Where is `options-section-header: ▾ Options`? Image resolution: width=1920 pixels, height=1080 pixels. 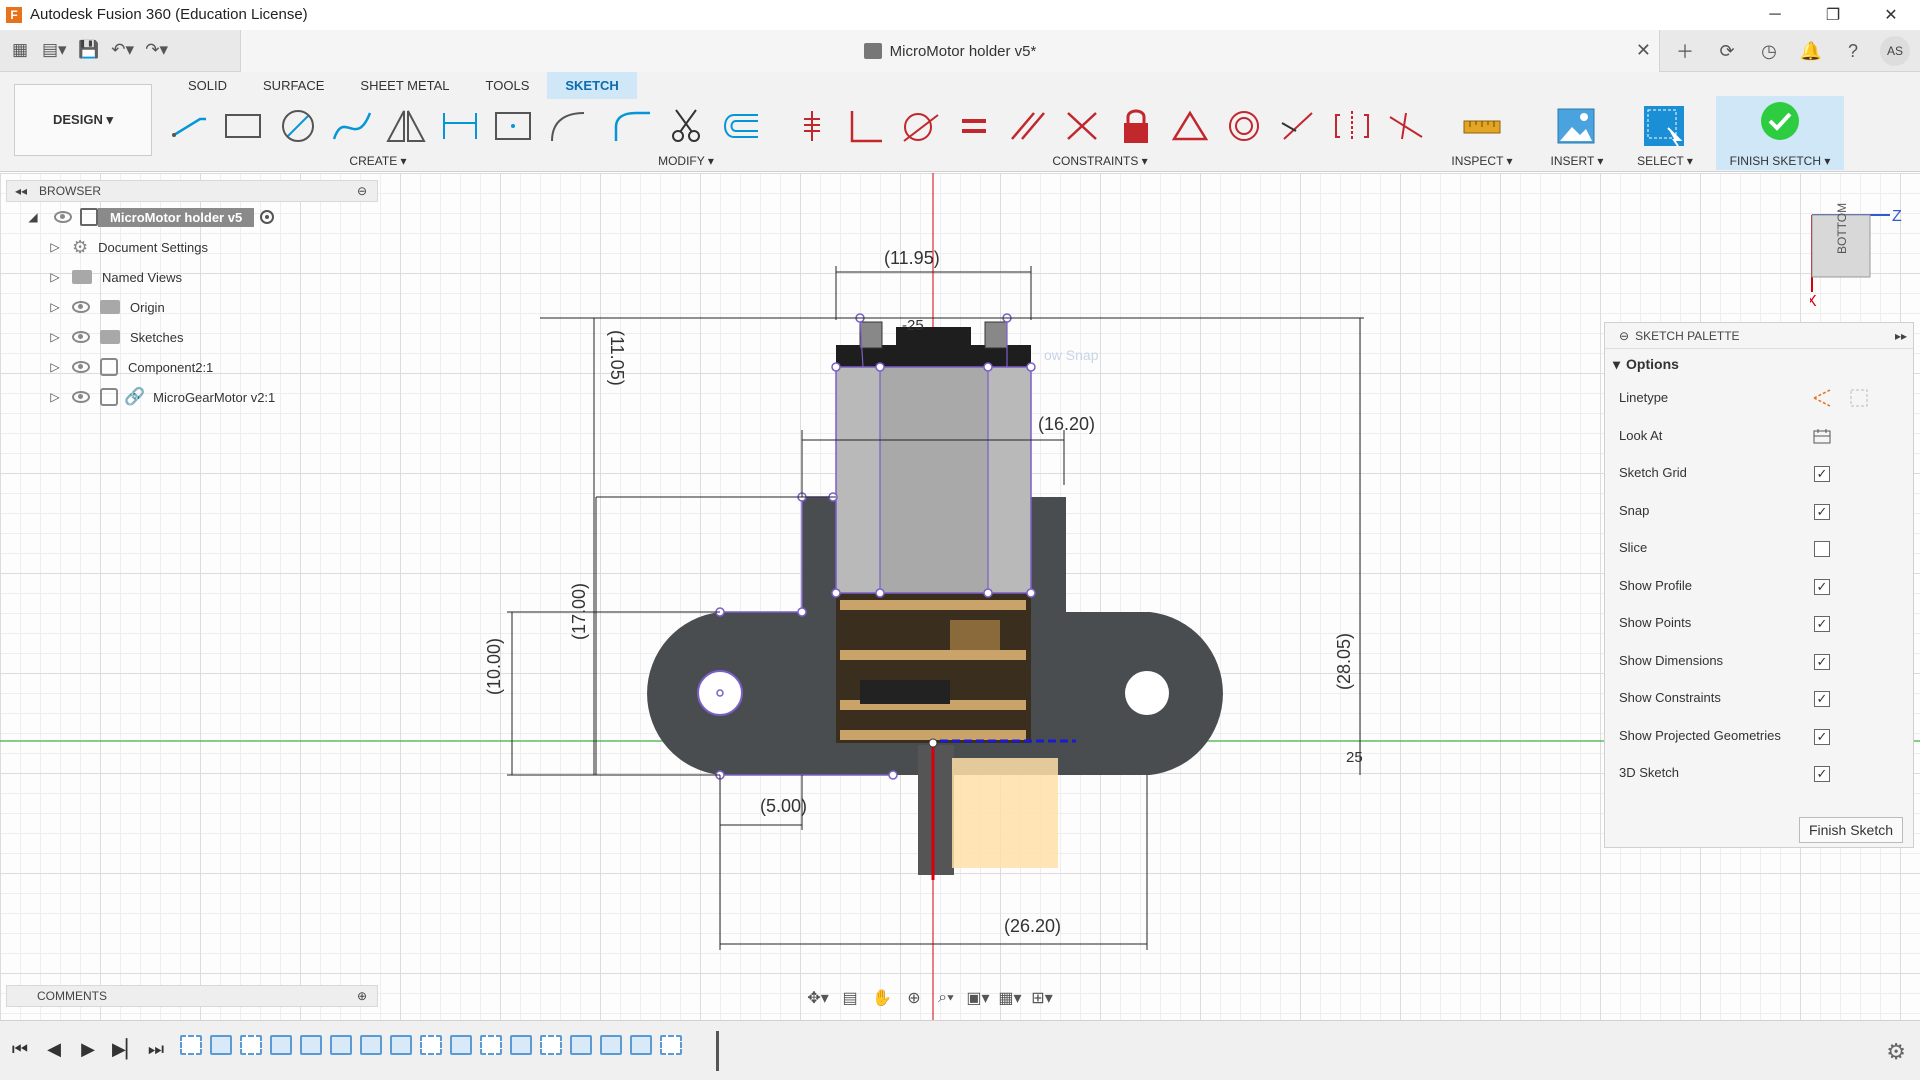
options-section-header: ▾ Options is located at coordinates (1759, 364).